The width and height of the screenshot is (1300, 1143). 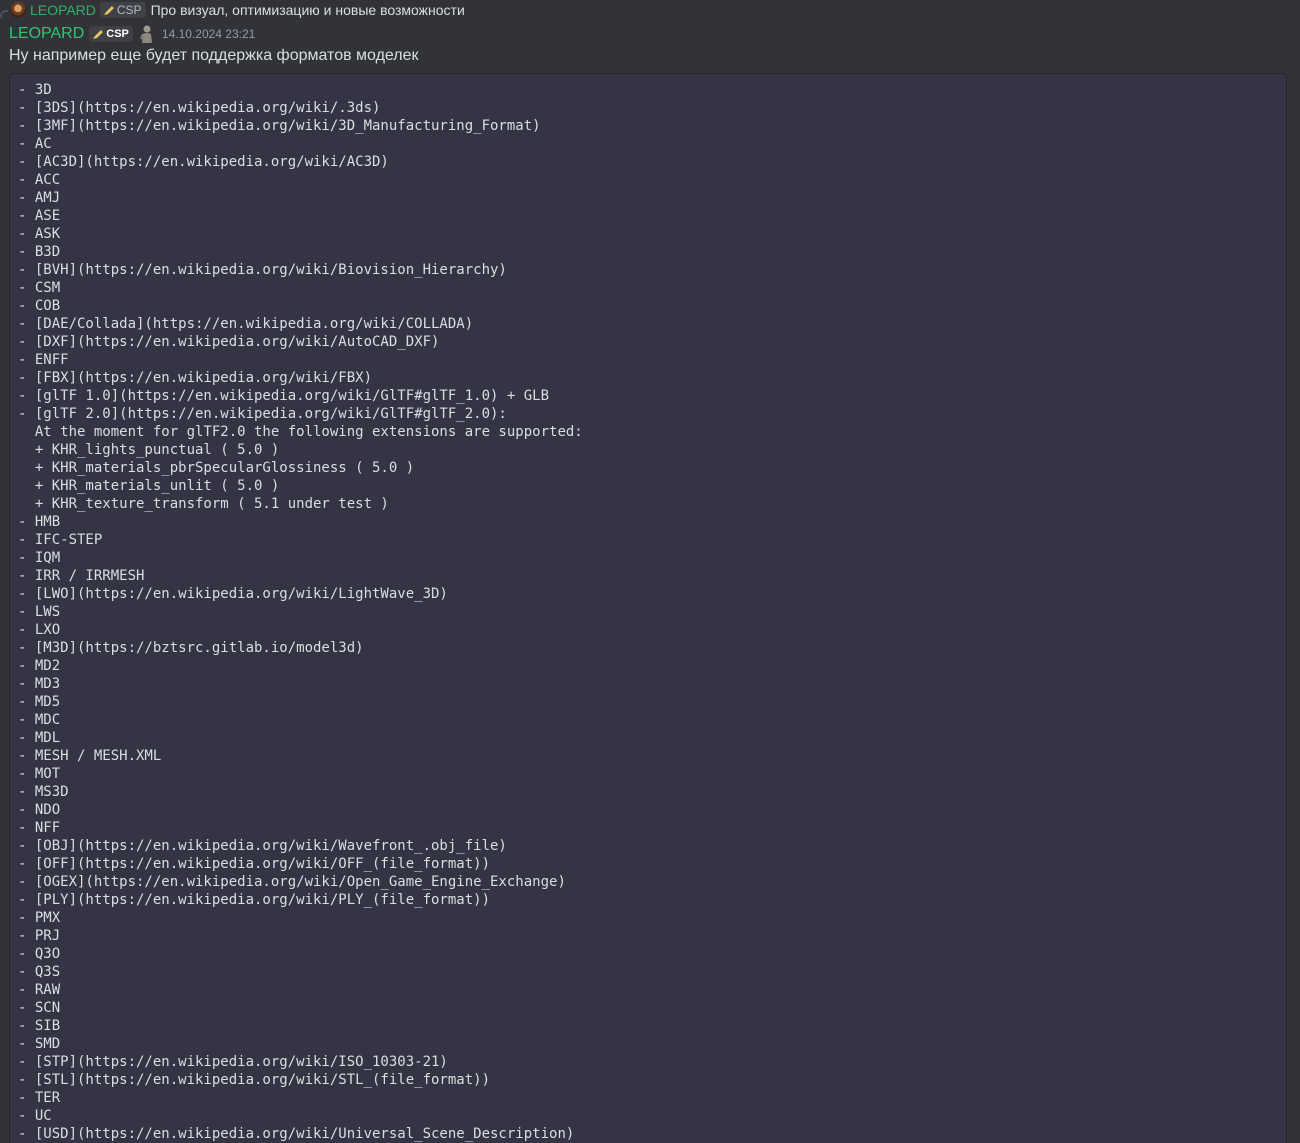 What do you see at coordinates (35, 144) in the screenshot?
I see `code-line: - AC` at bounding box center [35, 144].